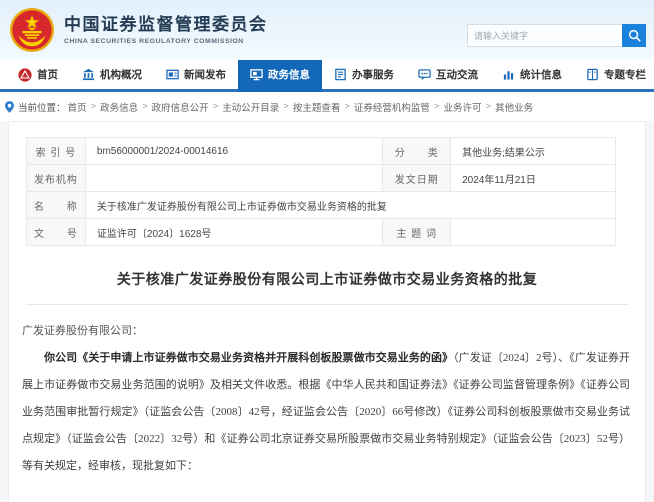  Describe the element at coordinates (56, 151) in the screenshot. I see `index-number-label: 索 引 号` at that location.